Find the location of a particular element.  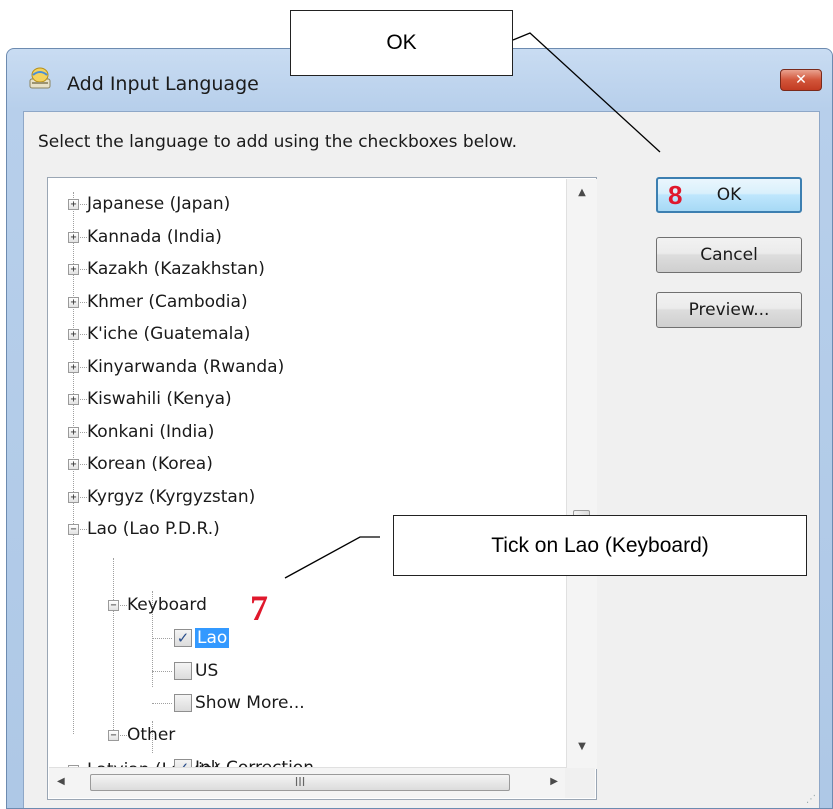

tree-node-label: Other is located at coordinates (151, 735).